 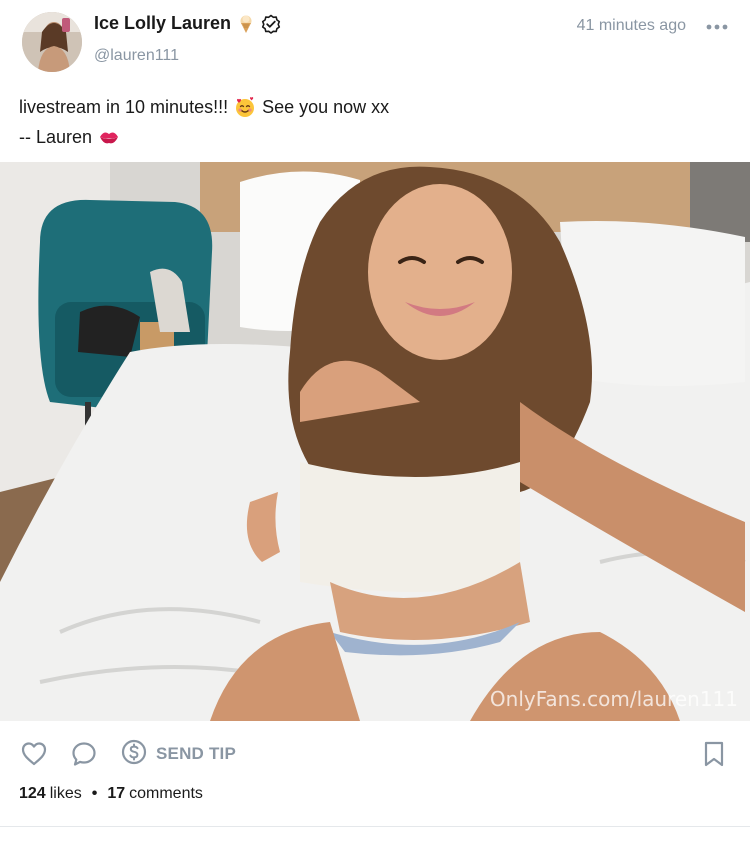 I want to click on more-horizontal-icon, so click(x=717, y=26).